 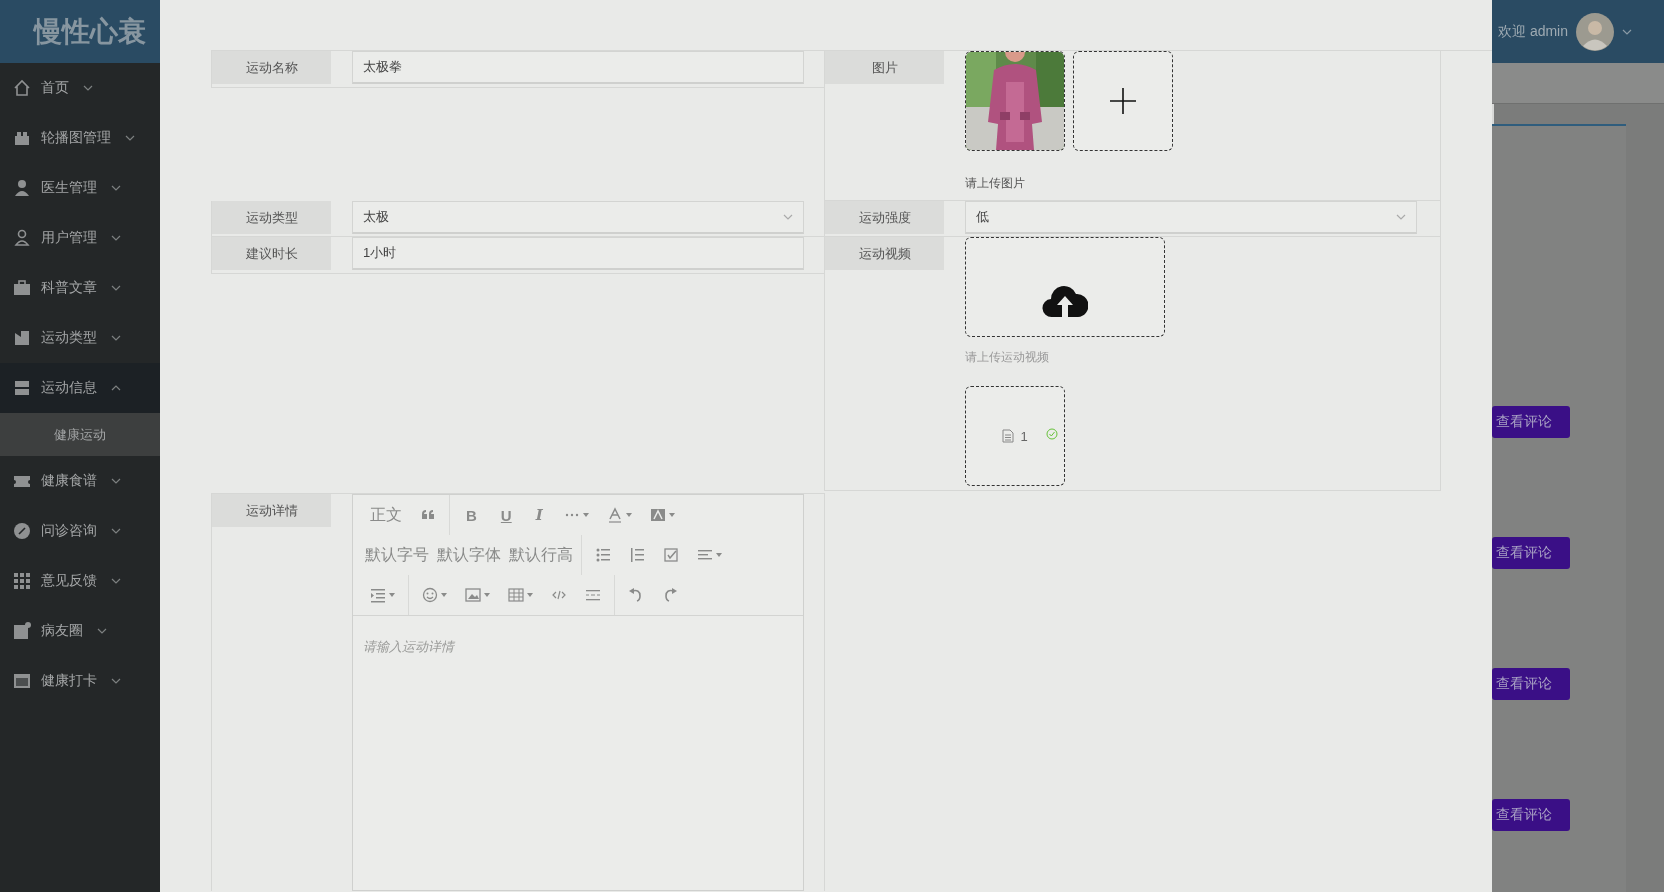 What do you see at coordinates (22, 531) in the screenshot?
I see `compass-icon` at bounding box center [22, 531].